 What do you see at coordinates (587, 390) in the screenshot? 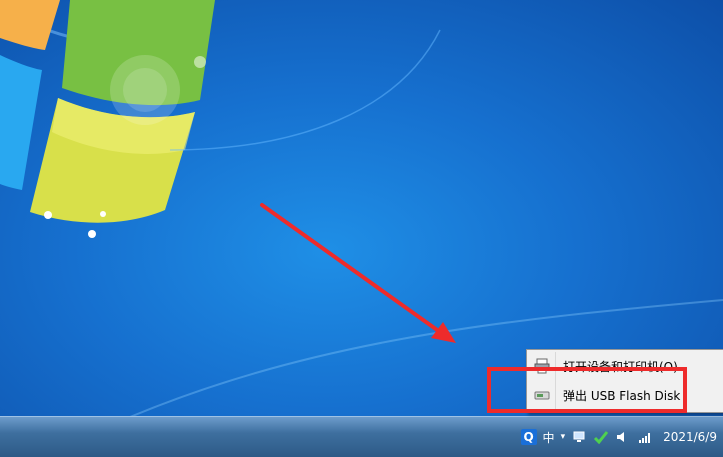
I see `red-highlight-box` at bounding box center [587, 390].